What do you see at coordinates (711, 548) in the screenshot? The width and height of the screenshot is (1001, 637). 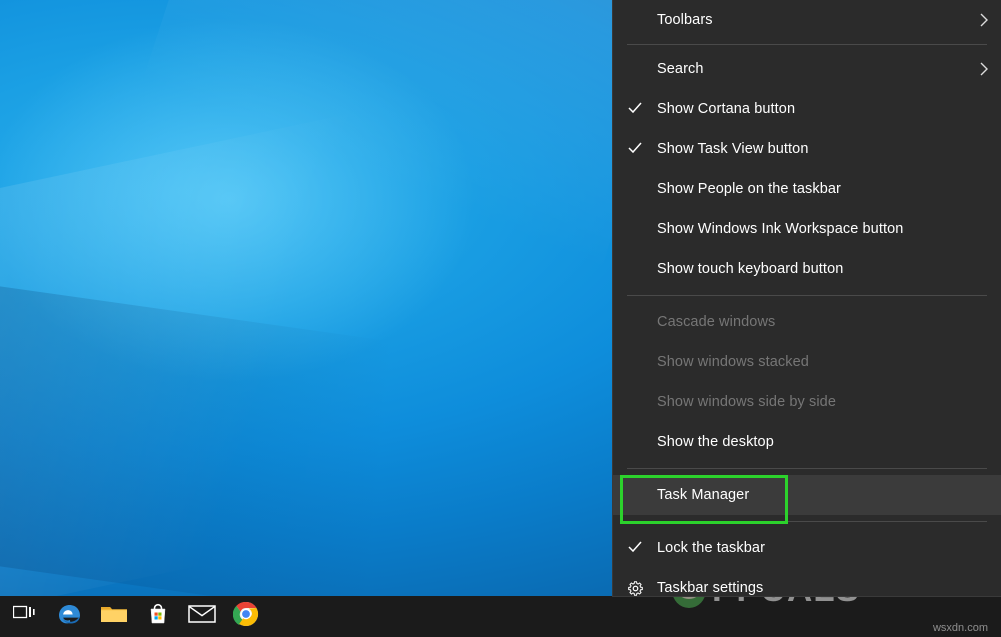 I see `menu-item-label: Lock the taskbar` at bounding box center [711, 548].